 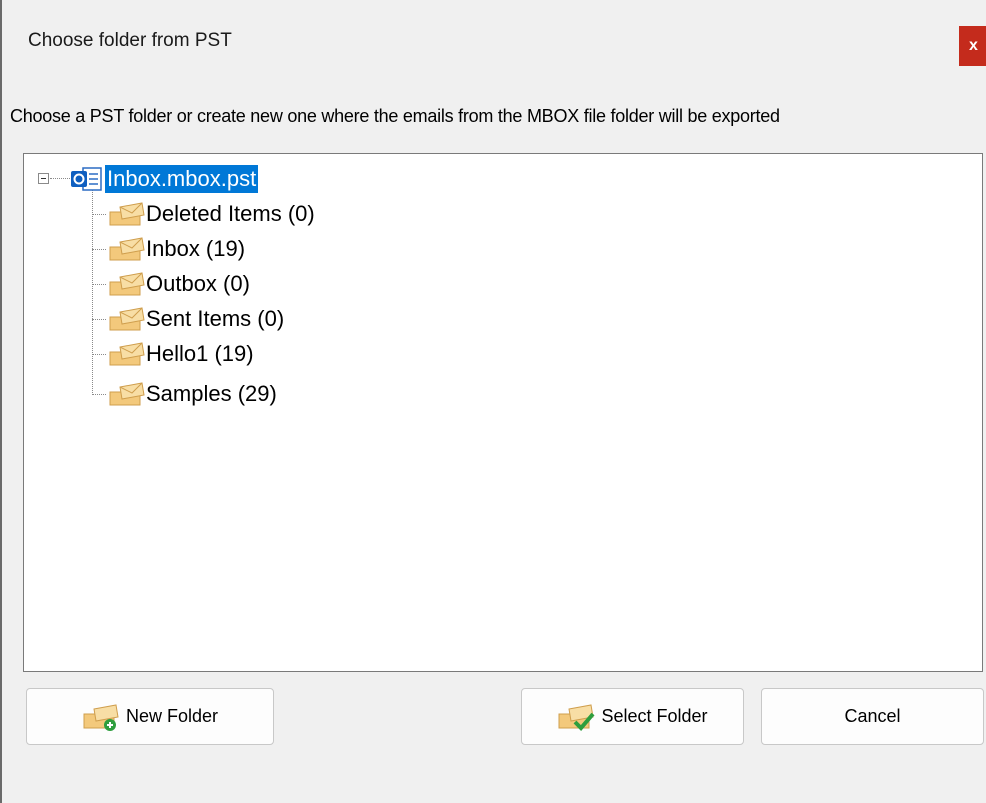 What do you see at coordinates (494, 36) in the screenshot?
I see `title-bar: Choose folder from PST x` at bounding box center [494, 36].